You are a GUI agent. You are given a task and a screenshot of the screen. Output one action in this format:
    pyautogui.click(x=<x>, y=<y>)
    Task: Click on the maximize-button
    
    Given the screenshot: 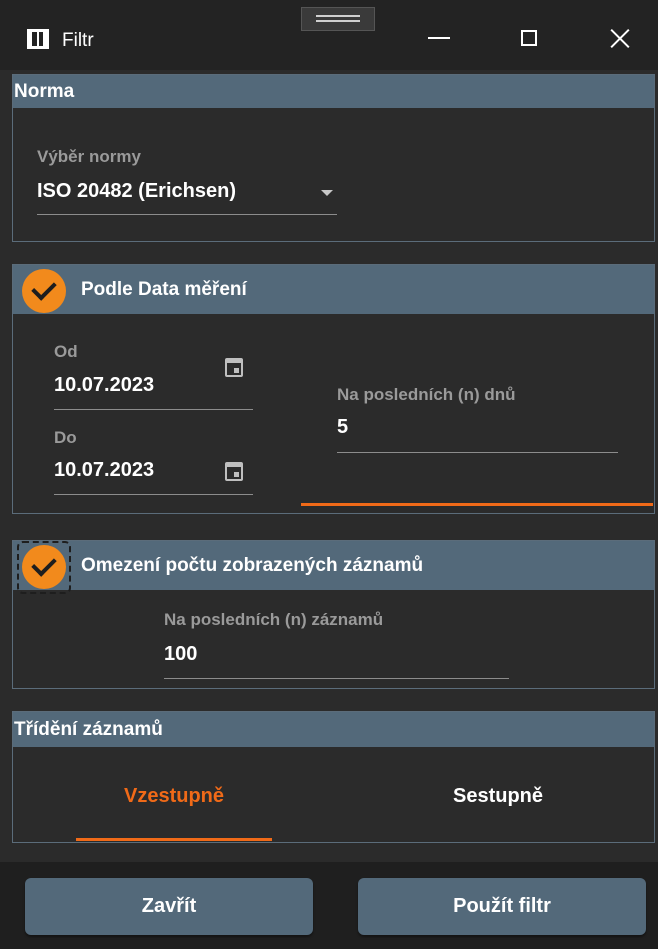 What is the action you would take?
    pyautogui.click(x=529, y=38)
    